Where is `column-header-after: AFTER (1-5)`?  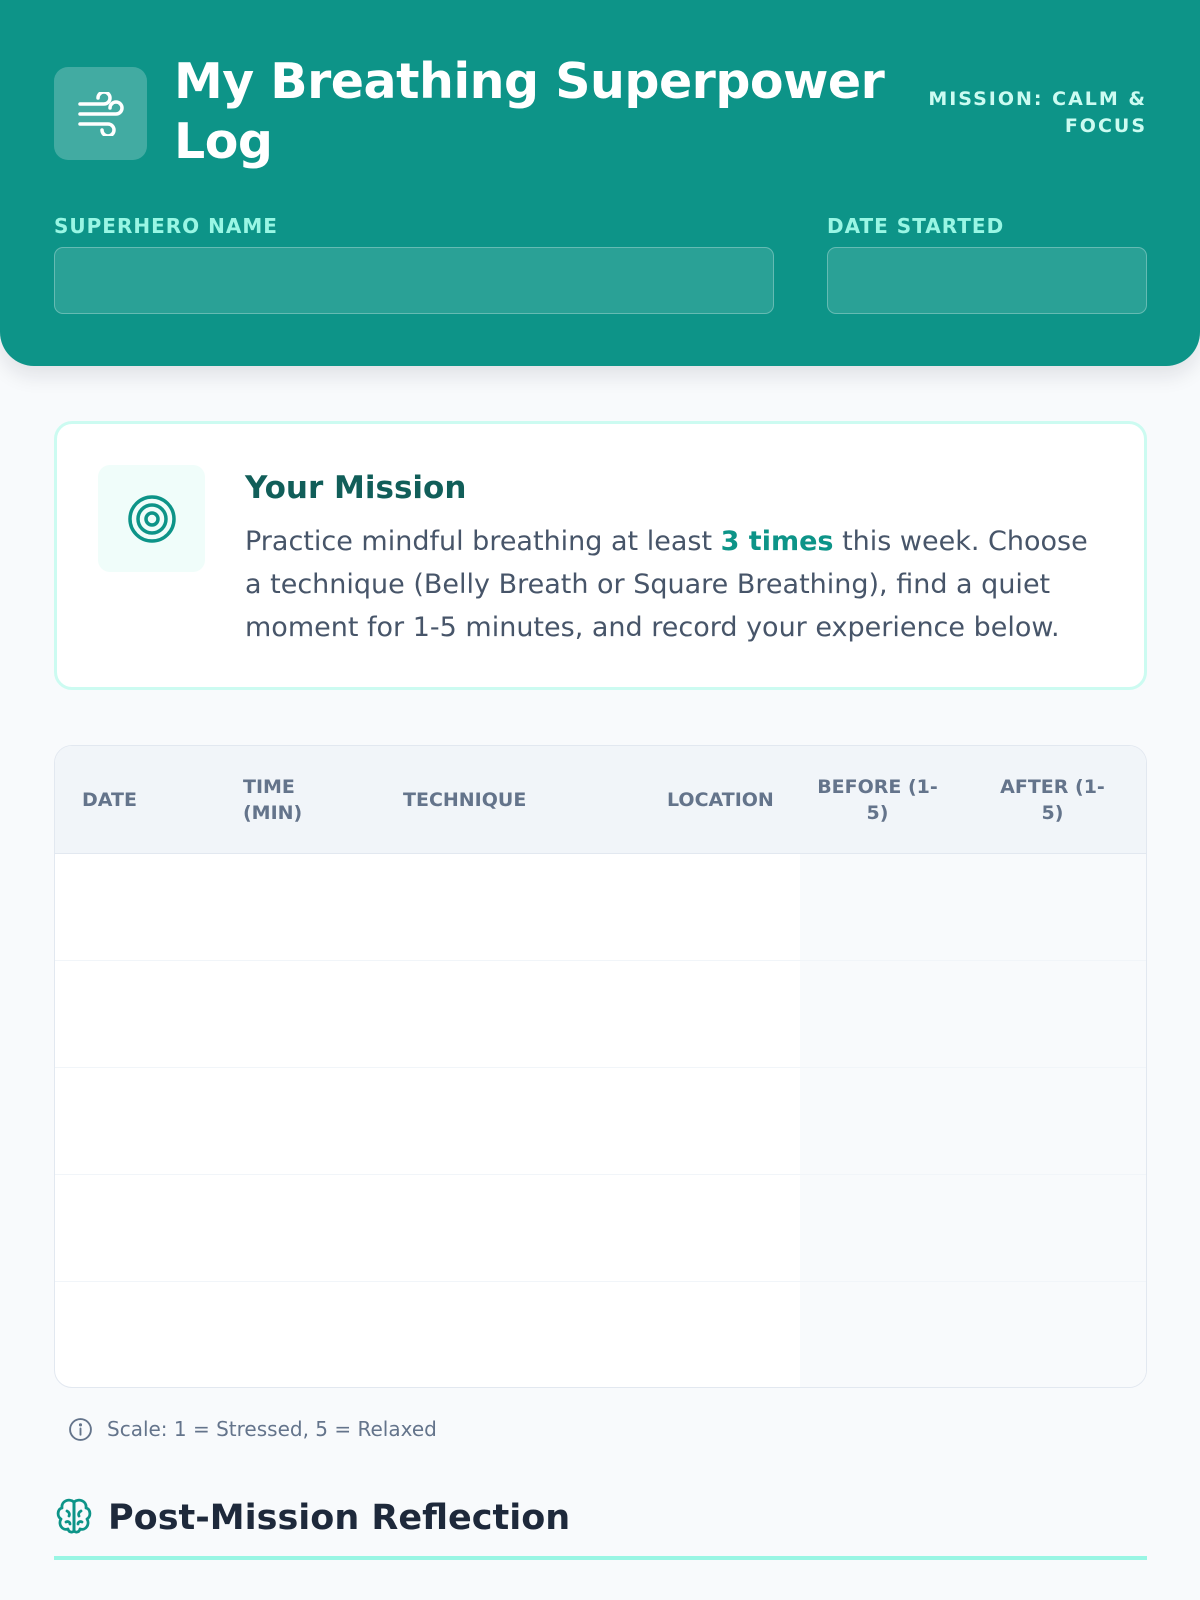
column-header-after: AFTER (1-5) is located at coordinates (1052, 800).